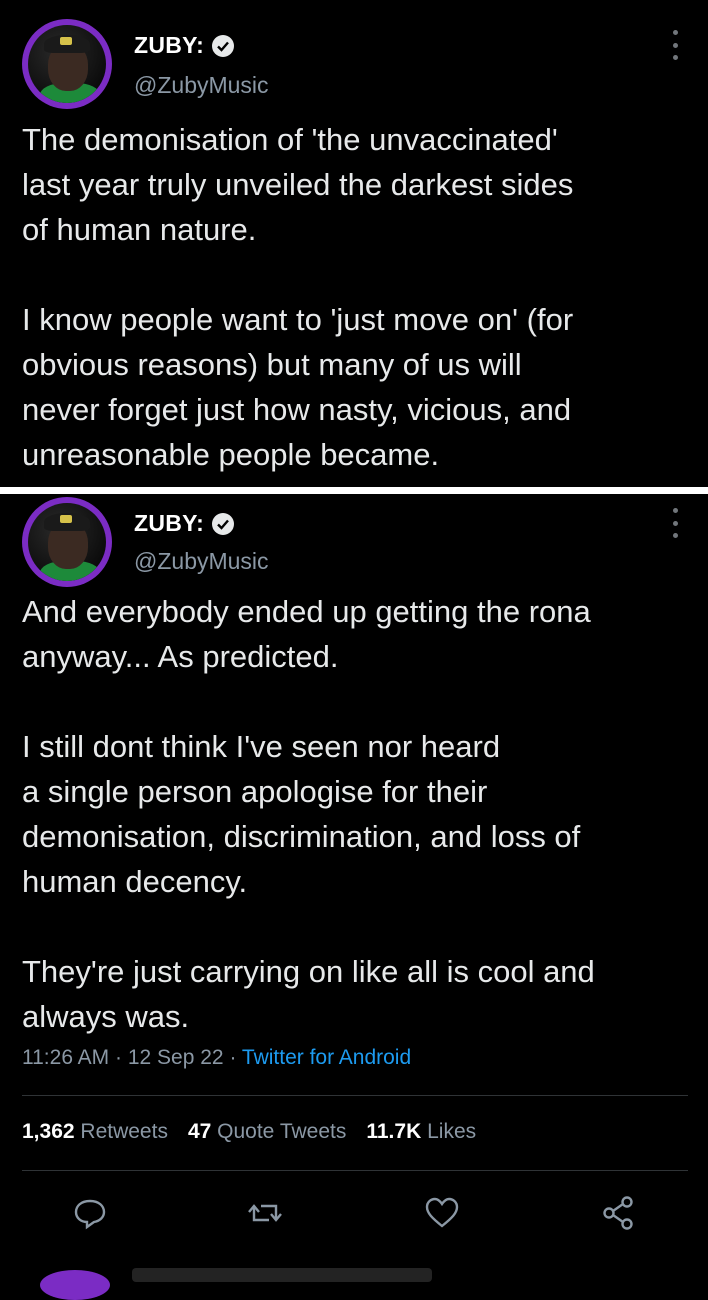  Describe the element at coordinates (175, 1057) in the screenshot. I see `tweet-date: 12 Sep 22` at that location.